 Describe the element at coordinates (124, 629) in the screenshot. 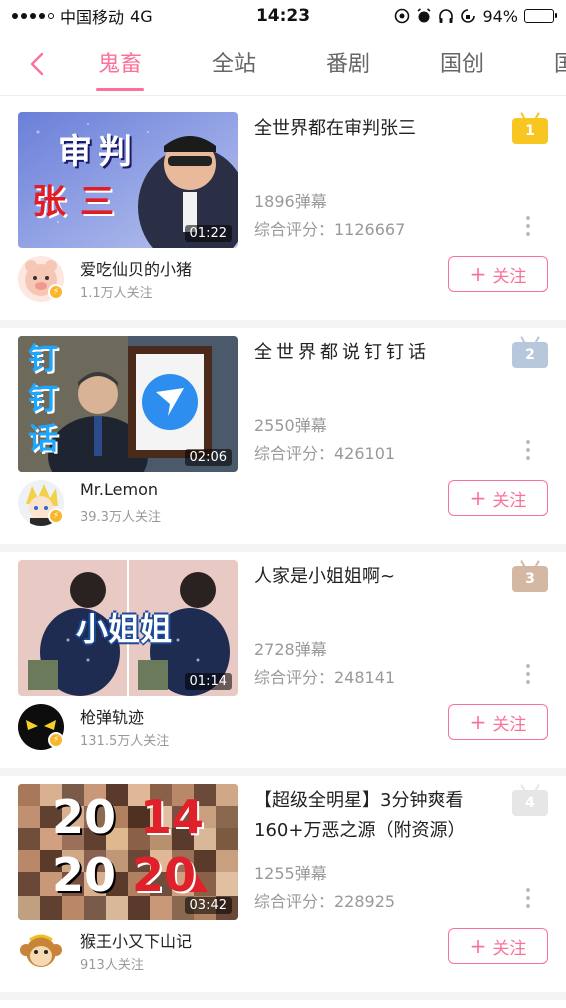

I see `thumbnail-caption: 小姐姐` at that location.